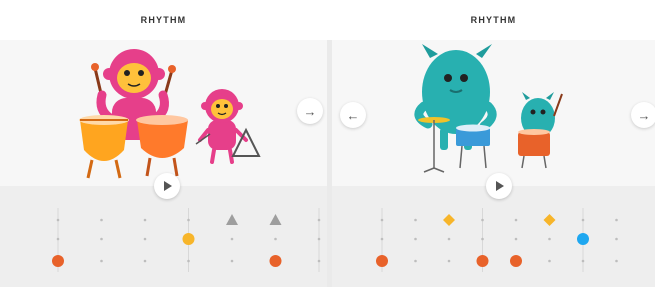  I want to click on small-monkey-character, so click(223, 126).